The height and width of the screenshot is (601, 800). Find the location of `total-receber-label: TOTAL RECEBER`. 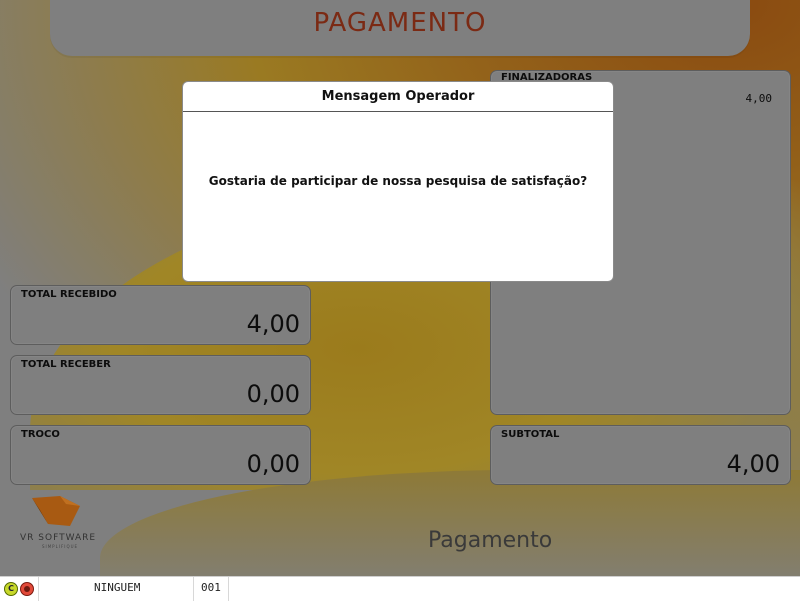

total-receber-label: TOTAL RECEBER is located at coordinates (66, 364).